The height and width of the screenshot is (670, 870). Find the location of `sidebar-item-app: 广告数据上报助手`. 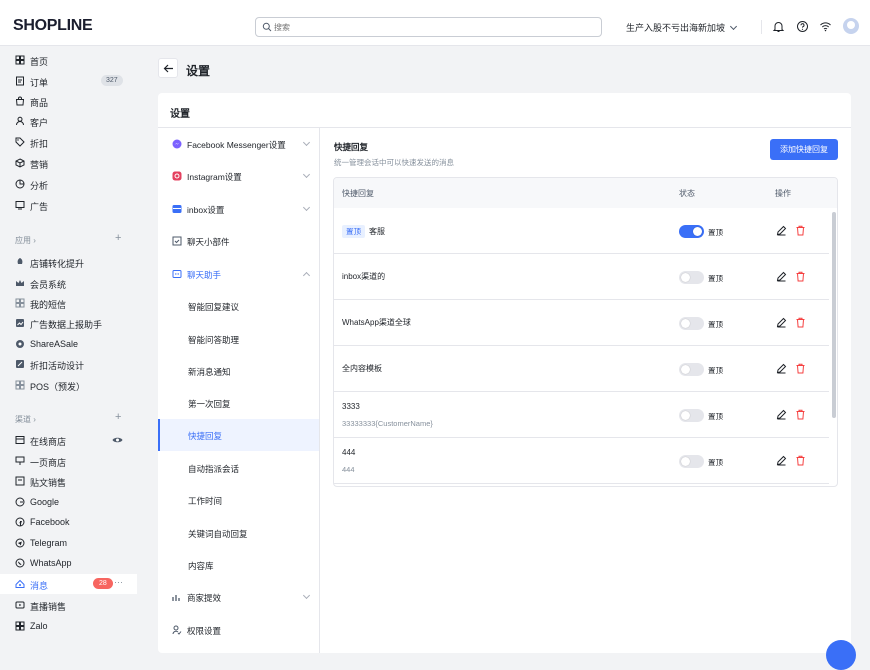

sidebar-item-app: 广告数据上报助手 is located at coordinates (68, 323).